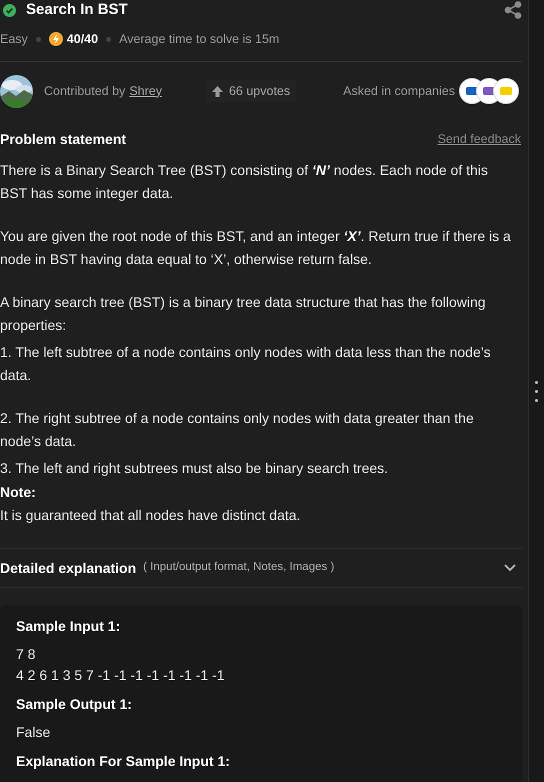 Image resolution: width=544 pixels, height=782 pixels. What do you see at coordinates (26, 654) in the screenshot?
I see `sample-text: 7 8` at bounding box center [26, 654].